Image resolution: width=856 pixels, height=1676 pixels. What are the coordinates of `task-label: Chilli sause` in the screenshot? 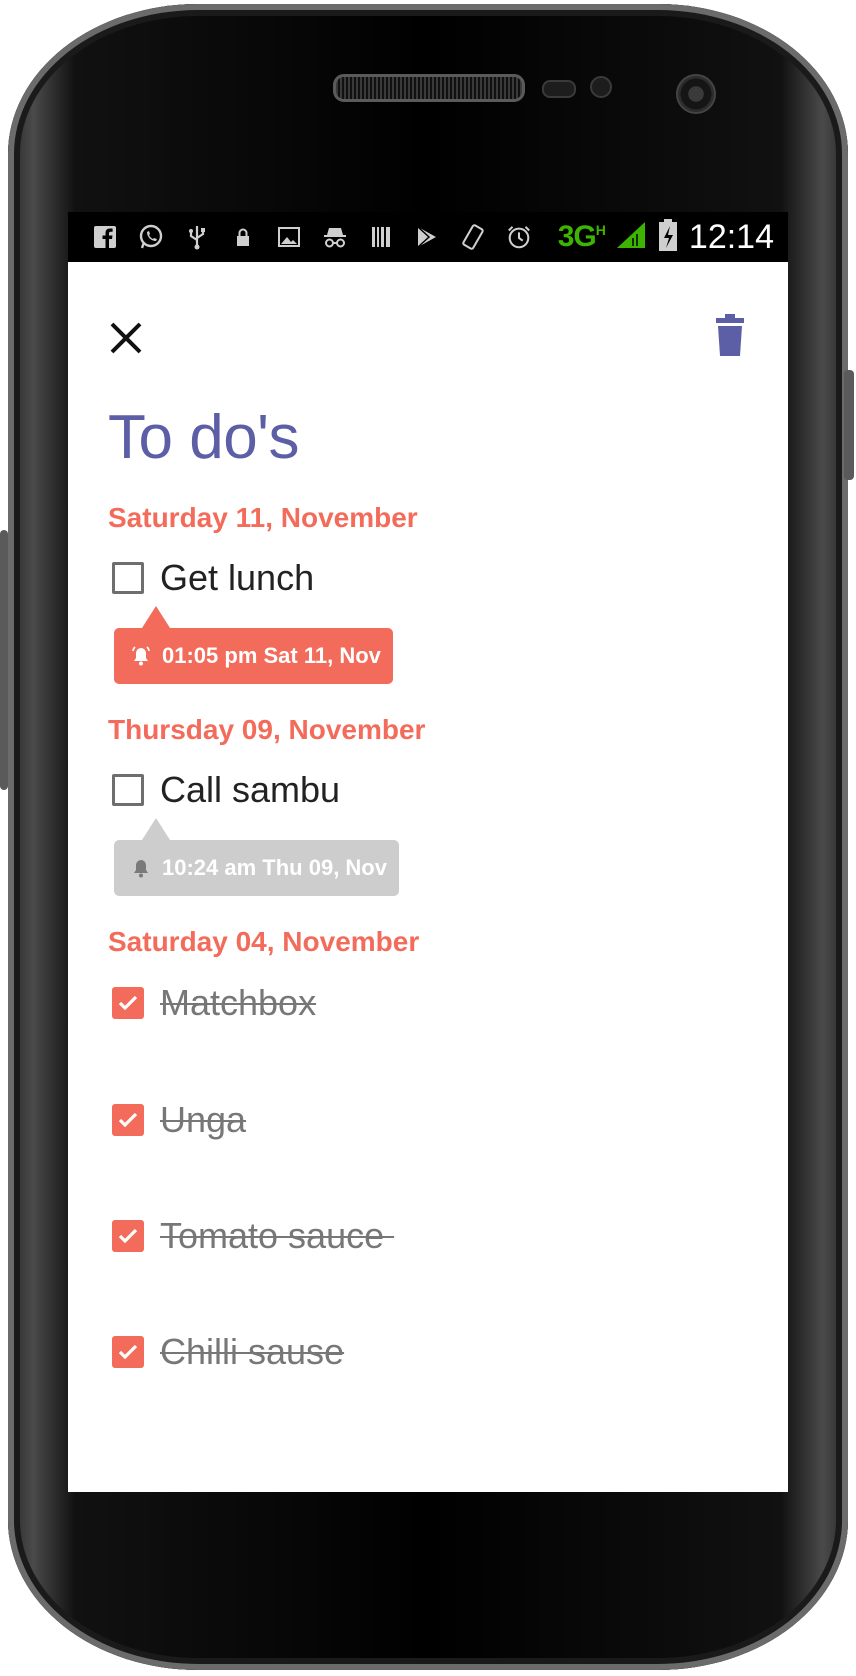 It's located at (252, 1351).